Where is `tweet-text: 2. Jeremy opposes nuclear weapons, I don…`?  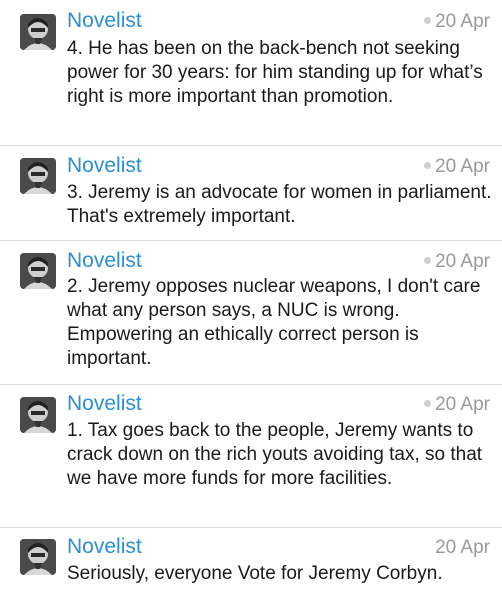
tweet-text: 2. Jeremy opposes nuclear weapons, I don… is located at coordinates (274, 322).